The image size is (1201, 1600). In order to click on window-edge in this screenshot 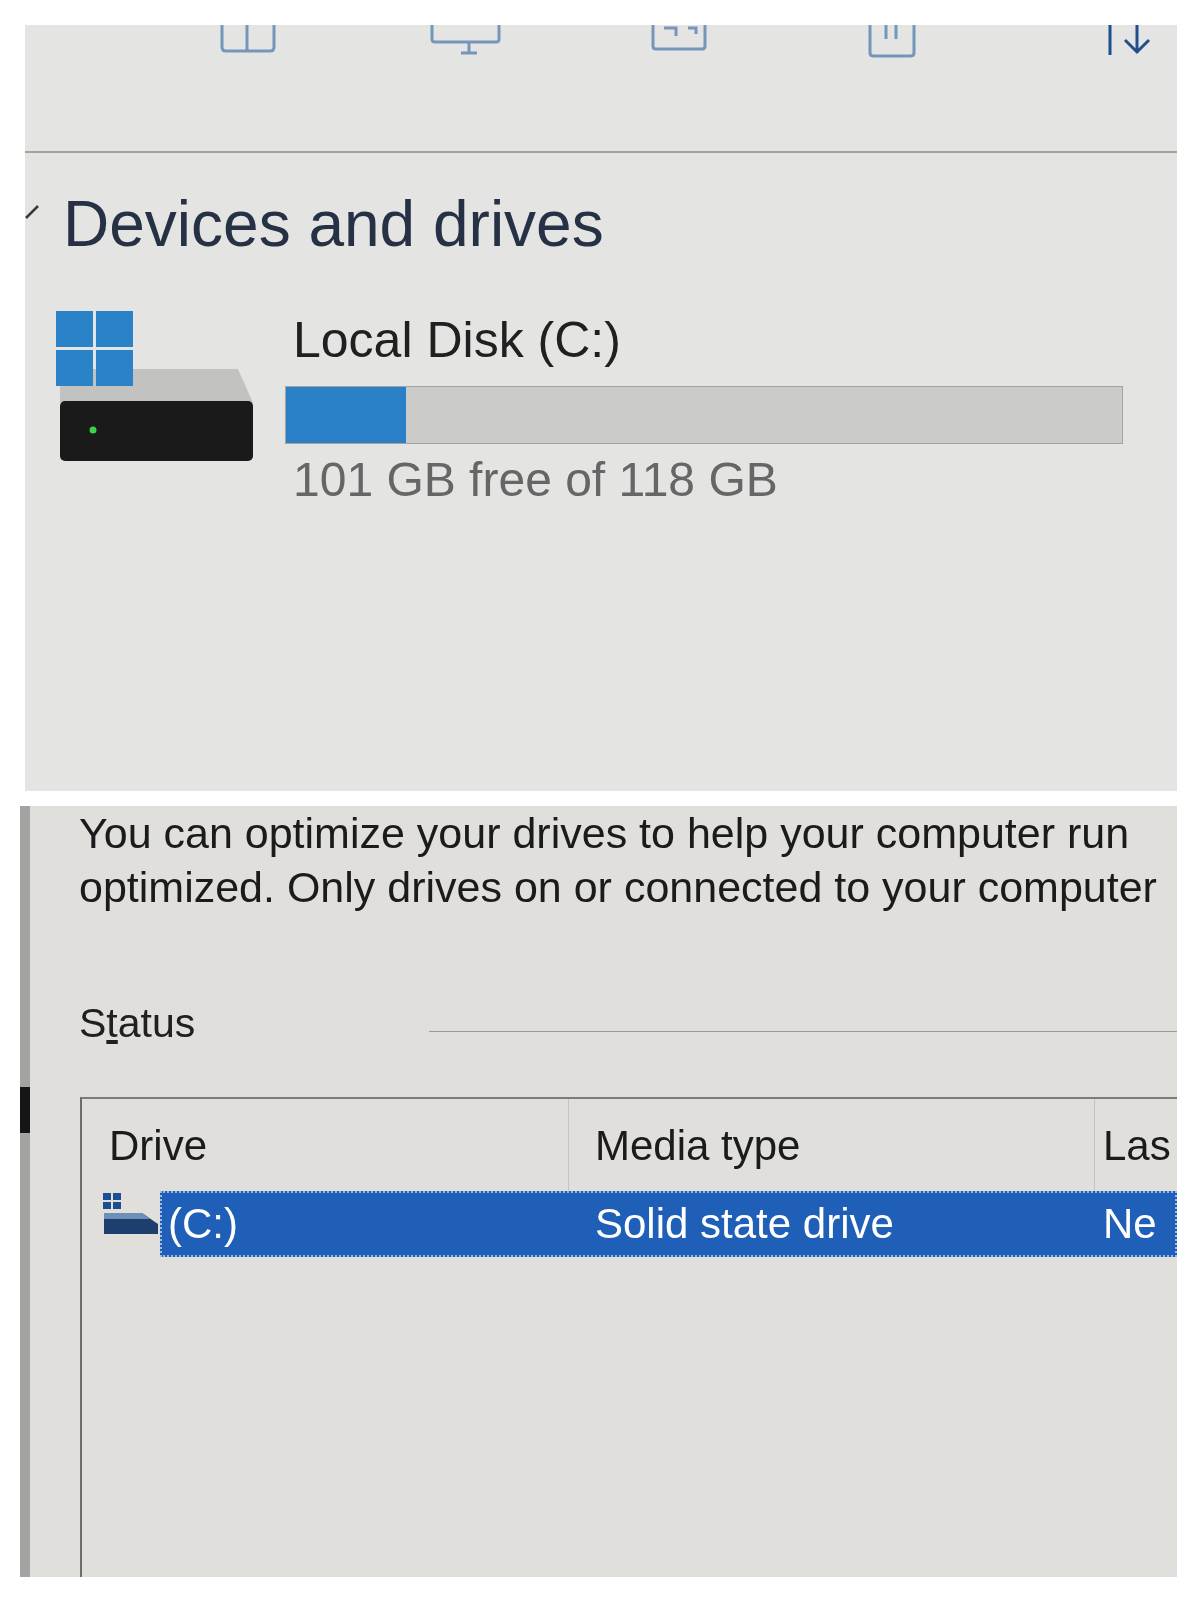, I will do `click(25, 1110)`.